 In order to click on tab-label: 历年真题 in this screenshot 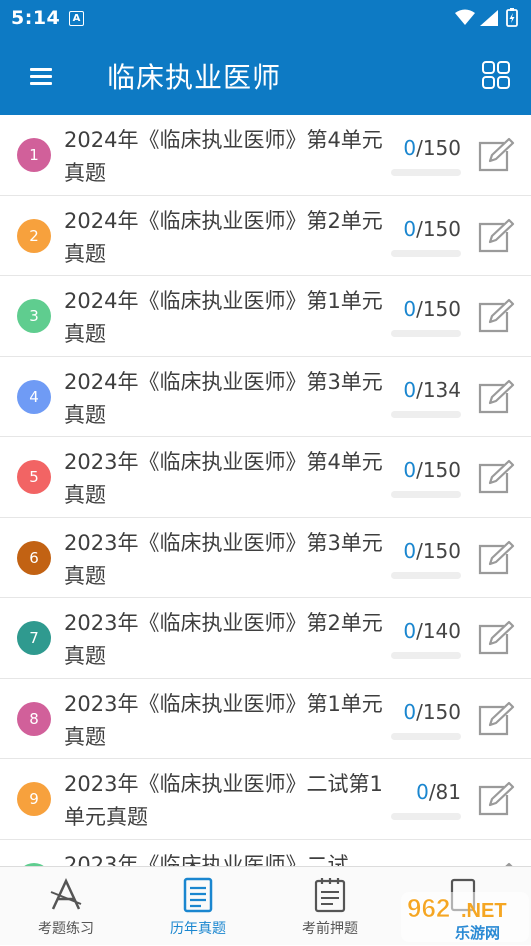, I will do `click(198, 929)`.